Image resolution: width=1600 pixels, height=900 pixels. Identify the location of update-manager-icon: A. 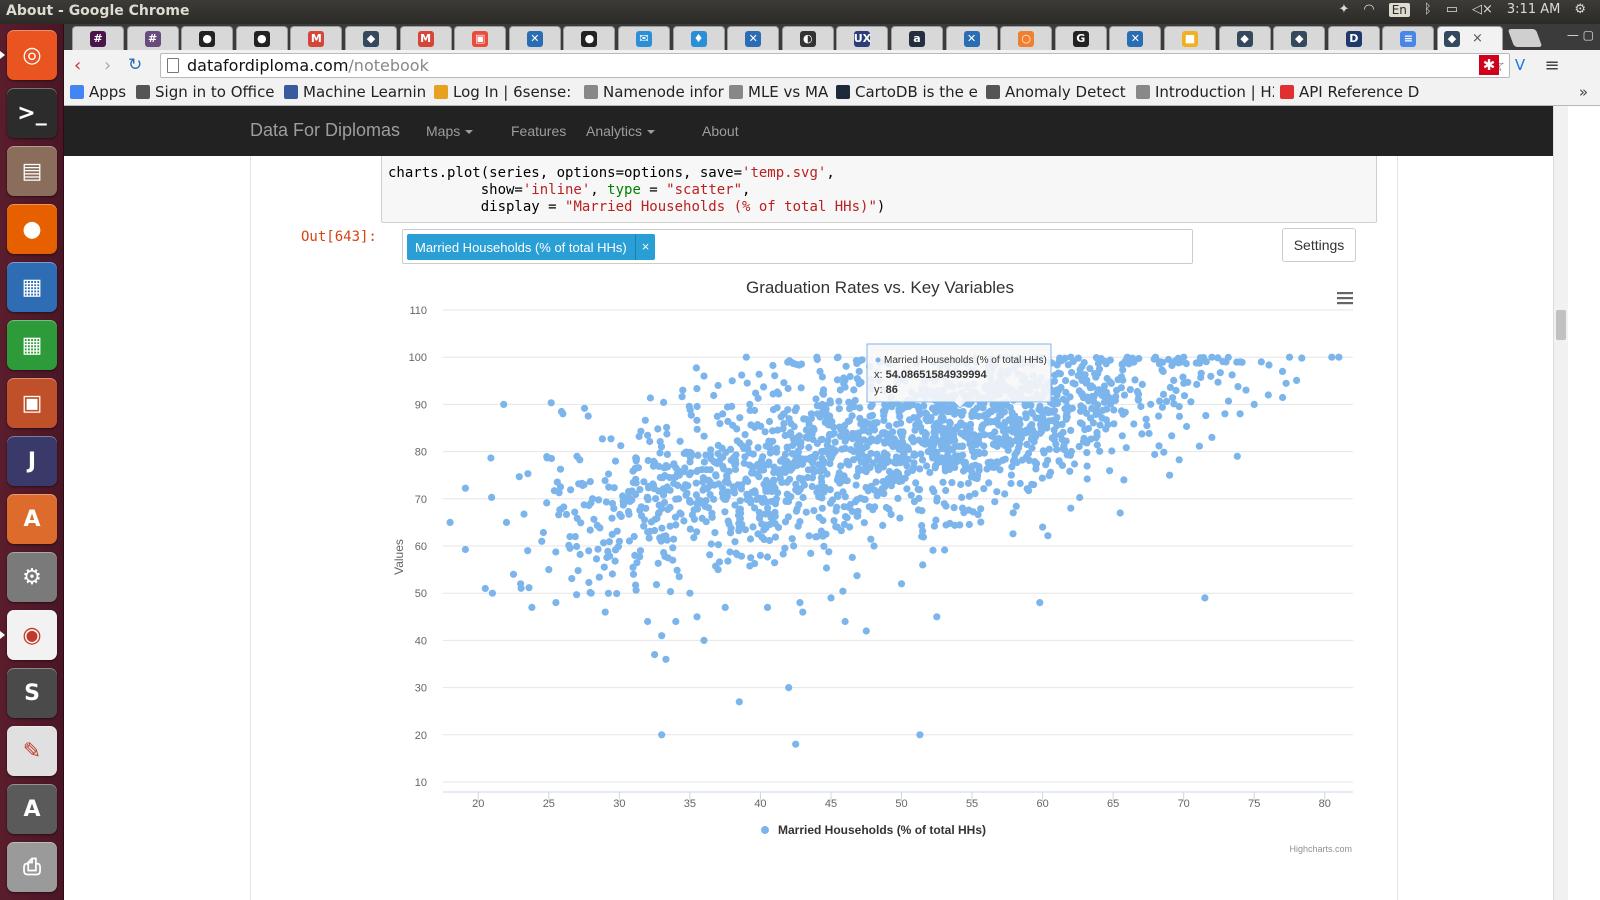
(32, 809).